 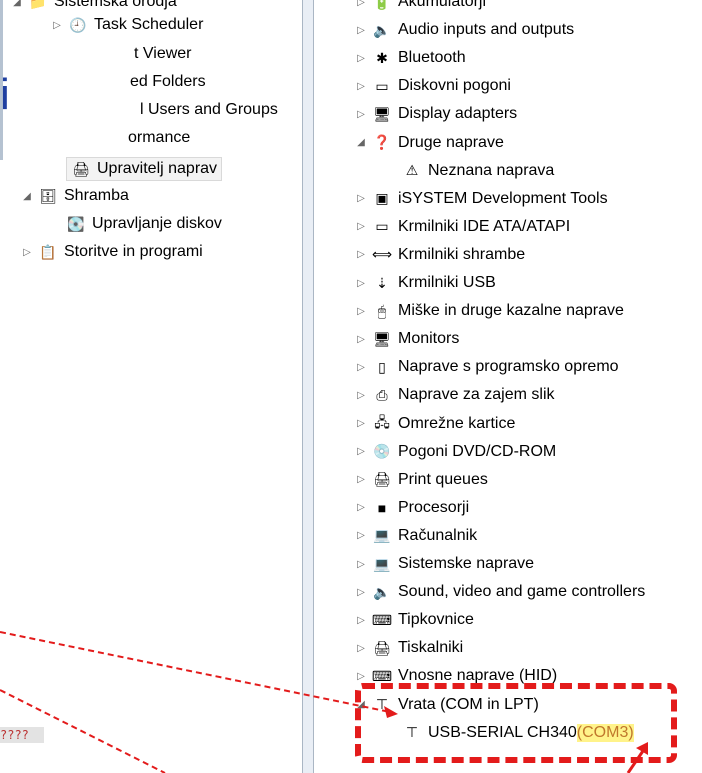 I want to click on tree-item-task-scheduler: ▷ 🕘 Task Scheduler, so click(x=126, y=25).